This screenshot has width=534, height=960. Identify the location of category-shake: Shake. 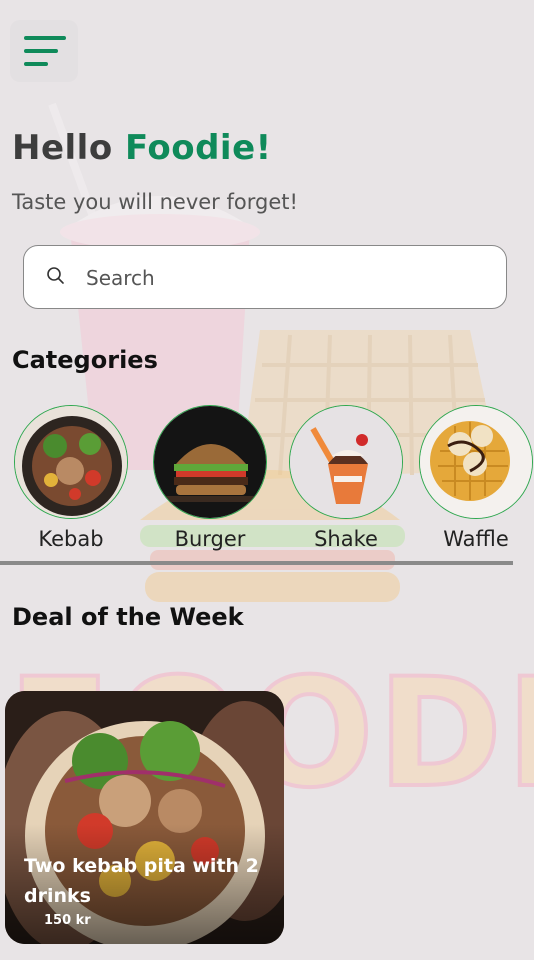
(346, 478).